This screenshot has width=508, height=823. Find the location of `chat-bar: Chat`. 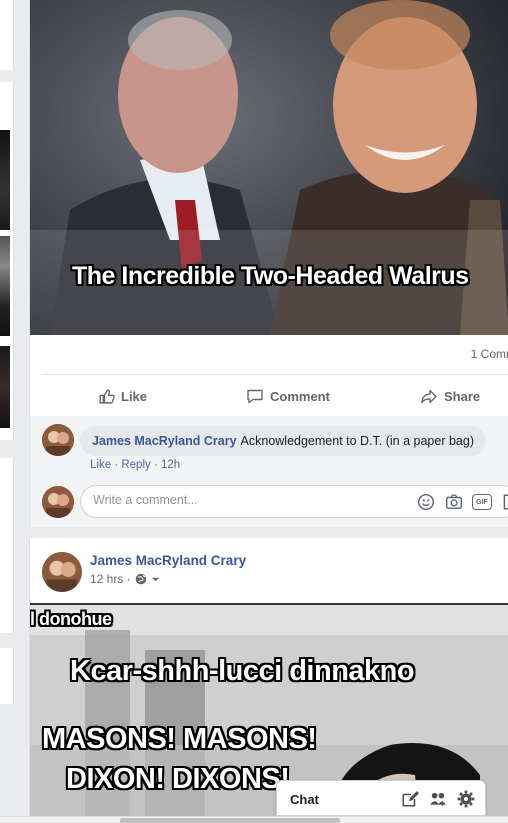

chat-bar: Chat is located at coordinates (381, 798).